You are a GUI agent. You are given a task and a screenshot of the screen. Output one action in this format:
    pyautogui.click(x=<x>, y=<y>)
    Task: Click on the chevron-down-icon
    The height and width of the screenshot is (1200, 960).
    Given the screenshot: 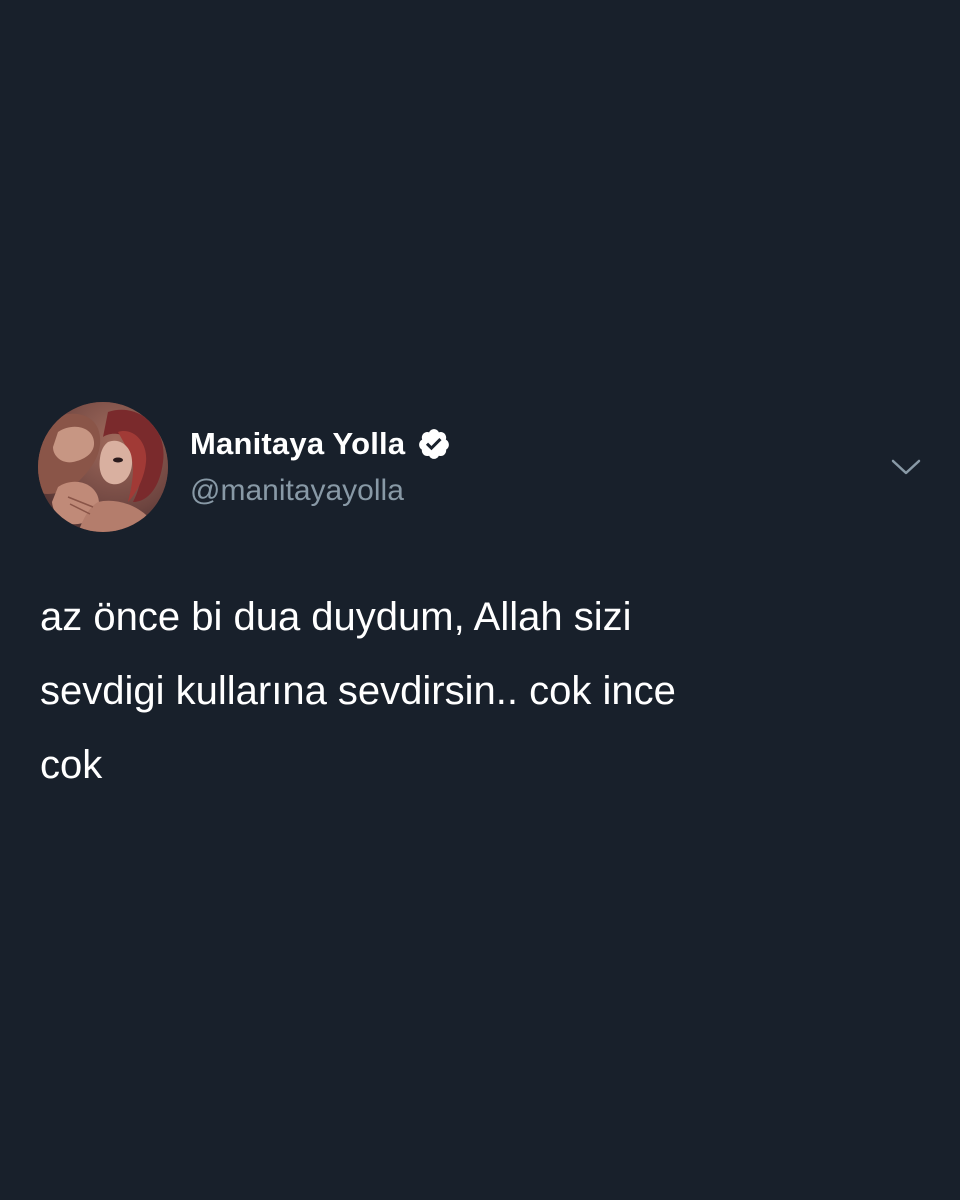 What is the action you would take?
    pyautogui.click(x=906, y=467)
    